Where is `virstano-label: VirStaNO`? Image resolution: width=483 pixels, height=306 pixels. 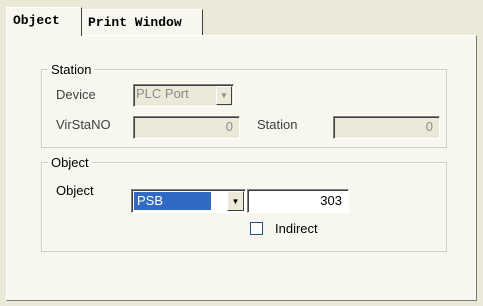
virstano-label: VirStaNO is located at coordinates (83, 124).